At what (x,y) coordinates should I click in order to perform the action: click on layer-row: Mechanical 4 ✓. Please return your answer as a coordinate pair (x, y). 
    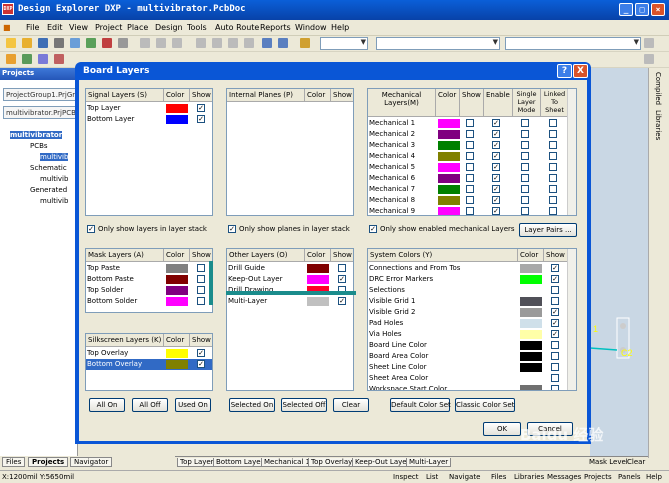
    Looking at the image, I should click on (472, 156).